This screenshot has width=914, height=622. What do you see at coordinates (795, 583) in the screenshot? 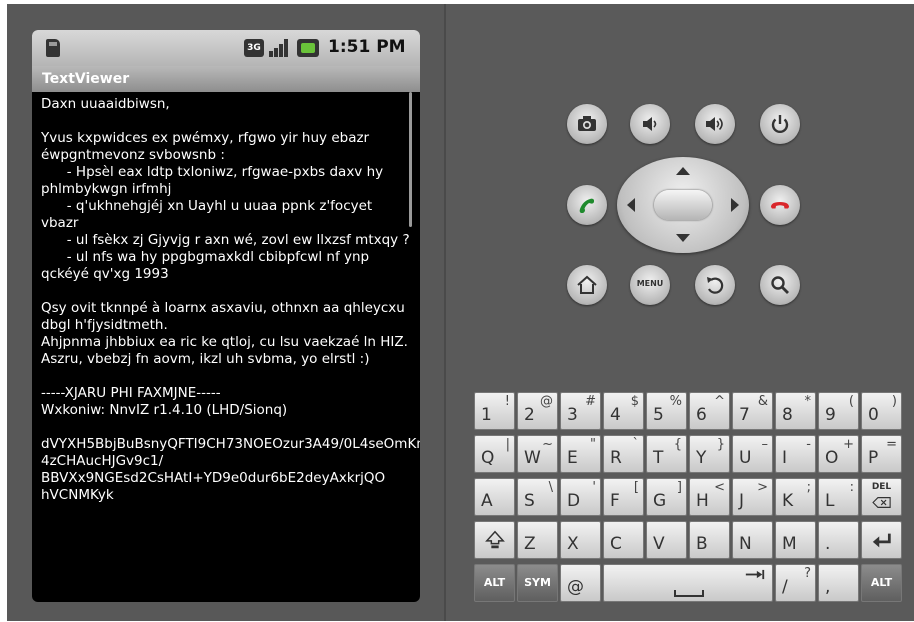
I see `key-slash: /?` at bounding box center [795, 583].